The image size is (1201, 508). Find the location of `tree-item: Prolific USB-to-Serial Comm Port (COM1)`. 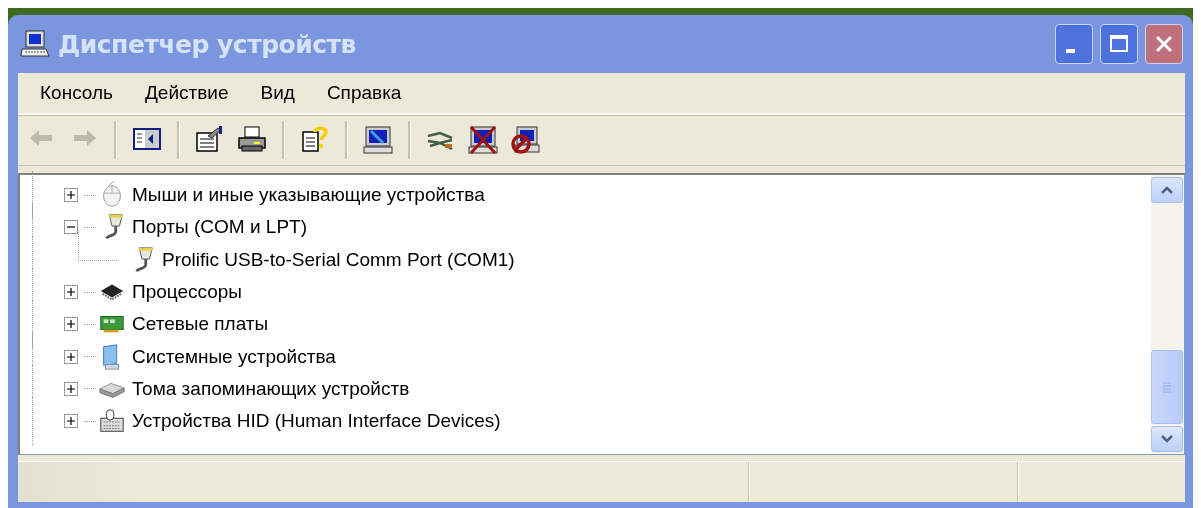

tree-item: Prolific USB-to-Serial Comm Port (COM1) is located at coordinates (338, 259).